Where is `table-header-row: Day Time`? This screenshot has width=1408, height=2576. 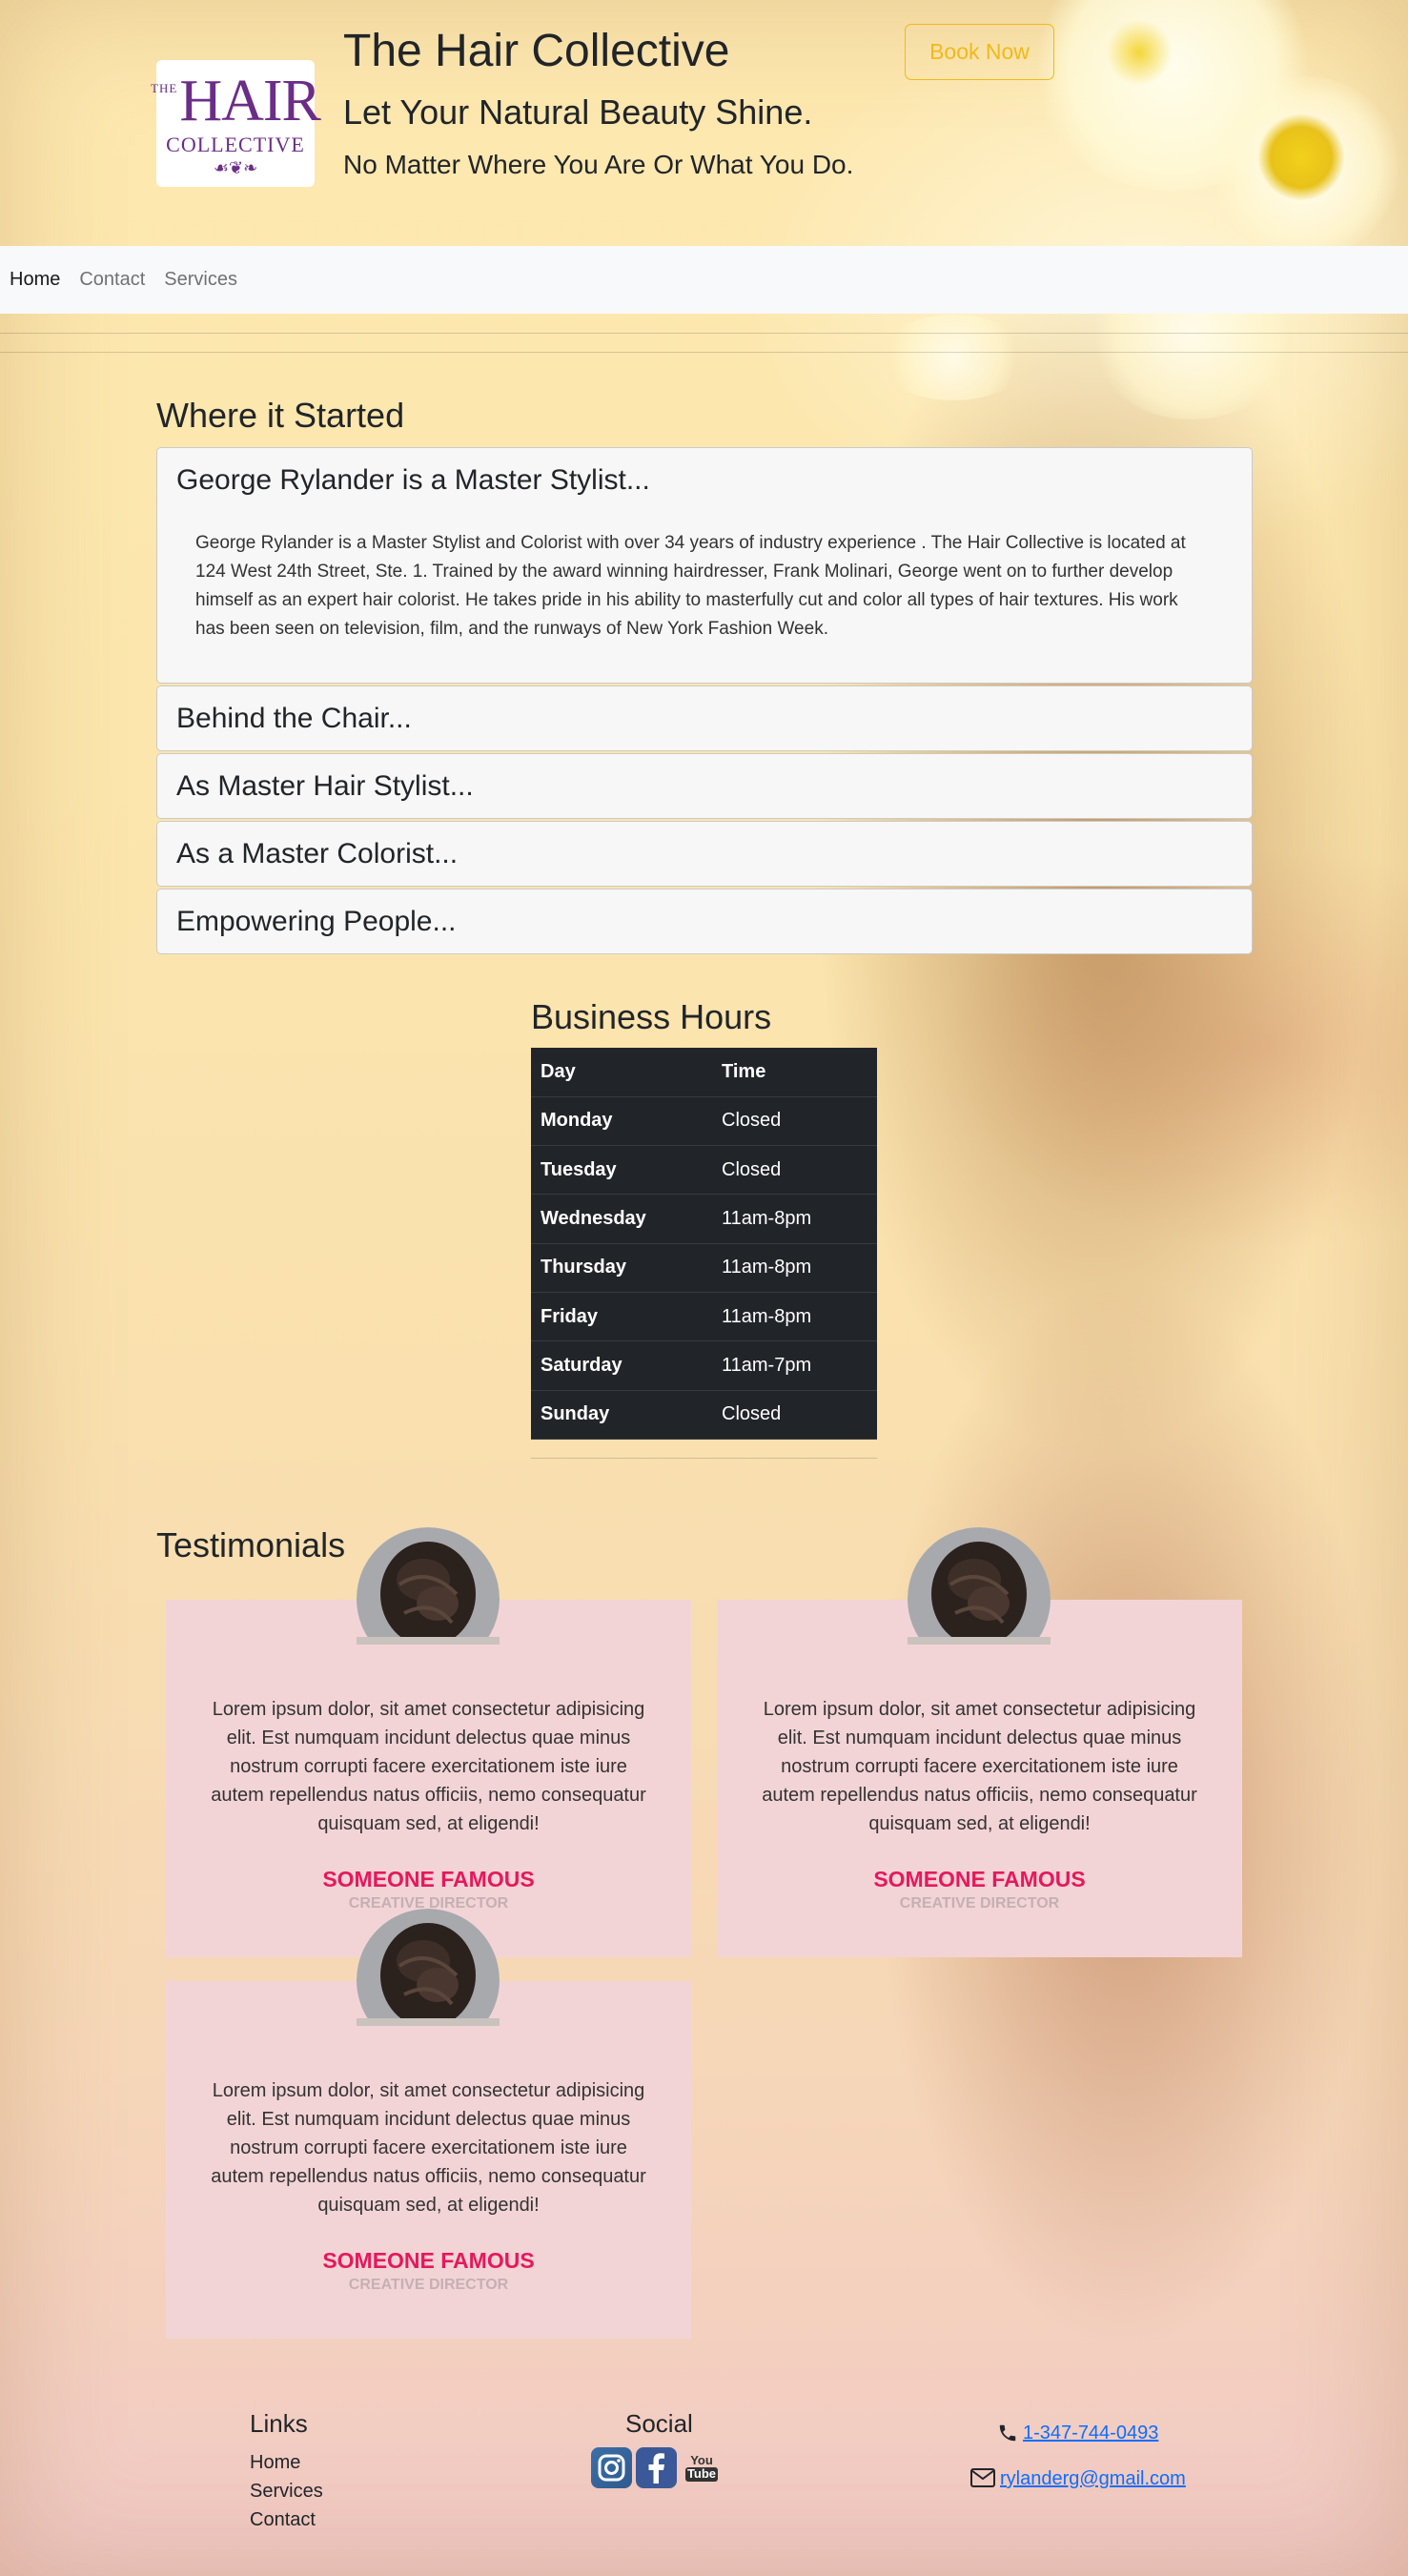 table-header-row: Day Time is located at coordinates (704, 1073).